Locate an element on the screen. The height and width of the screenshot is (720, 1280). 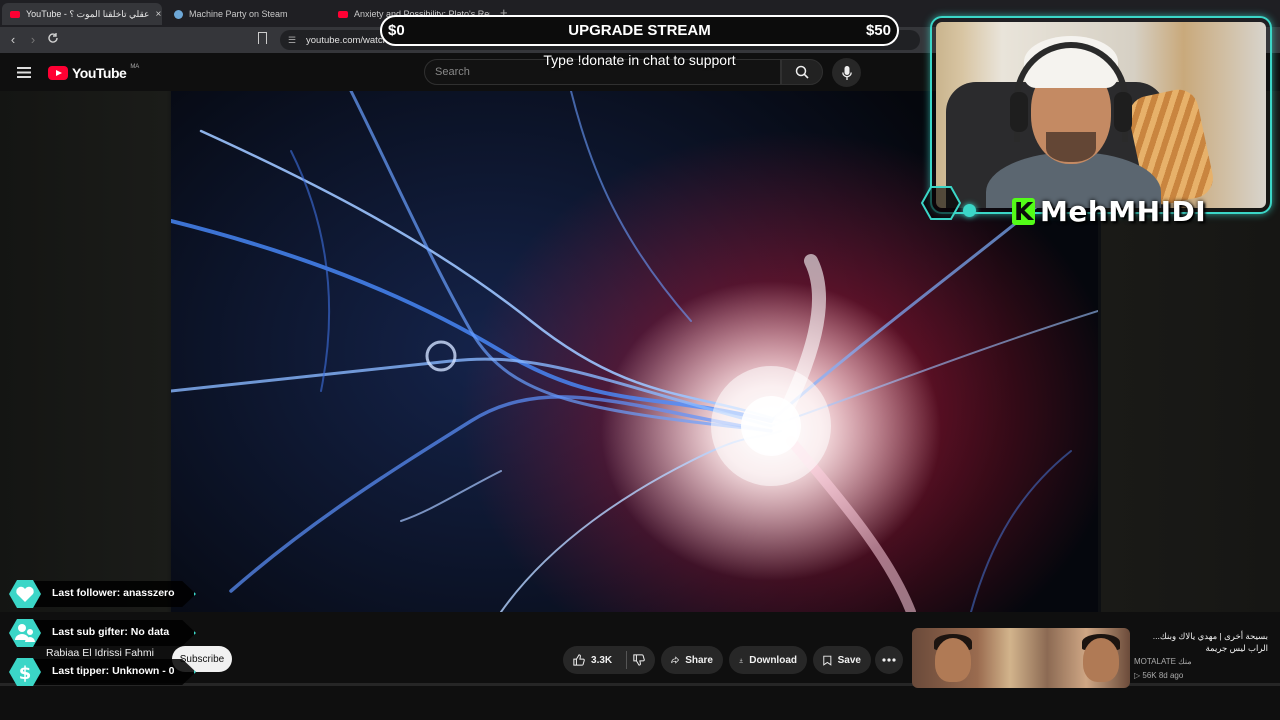
close-tab-icon: × is located at coordinates (158, 14).